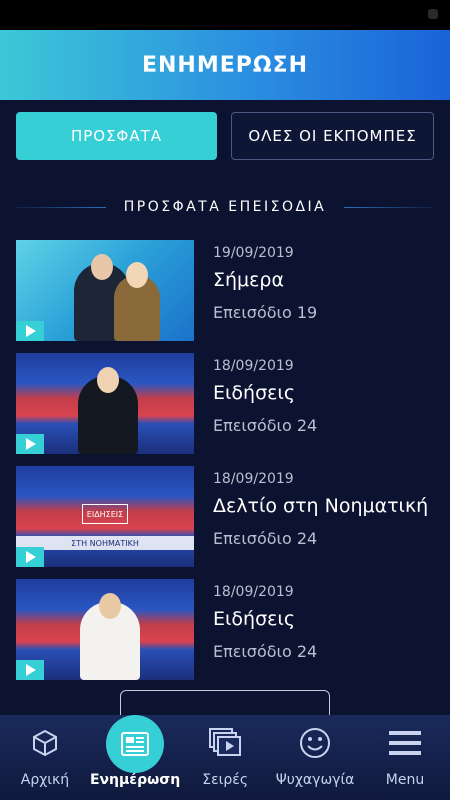  What do you see at coordinates (225, 780) in the screenshot?
I see `nav-label: Σειρές` at bounding box center [225, 780].